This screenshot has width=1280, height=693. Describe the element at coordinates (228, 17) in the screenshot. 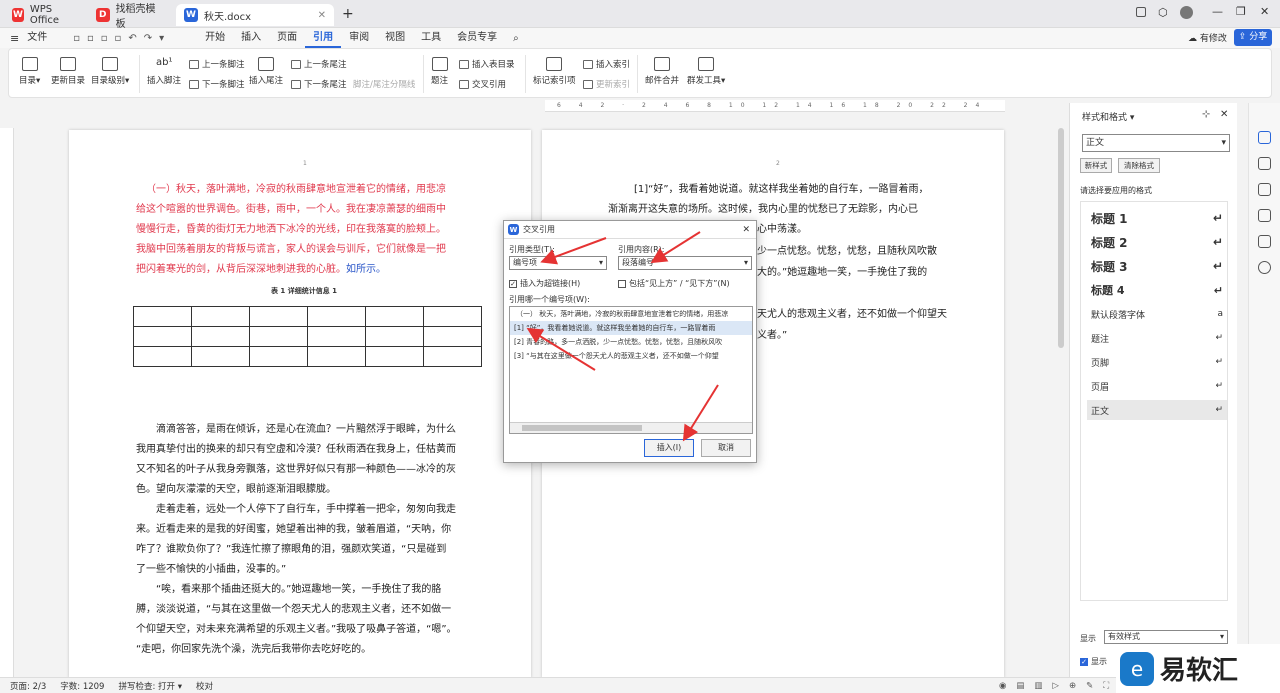

I see `tab-document-label: 秋天.docx` at that location.